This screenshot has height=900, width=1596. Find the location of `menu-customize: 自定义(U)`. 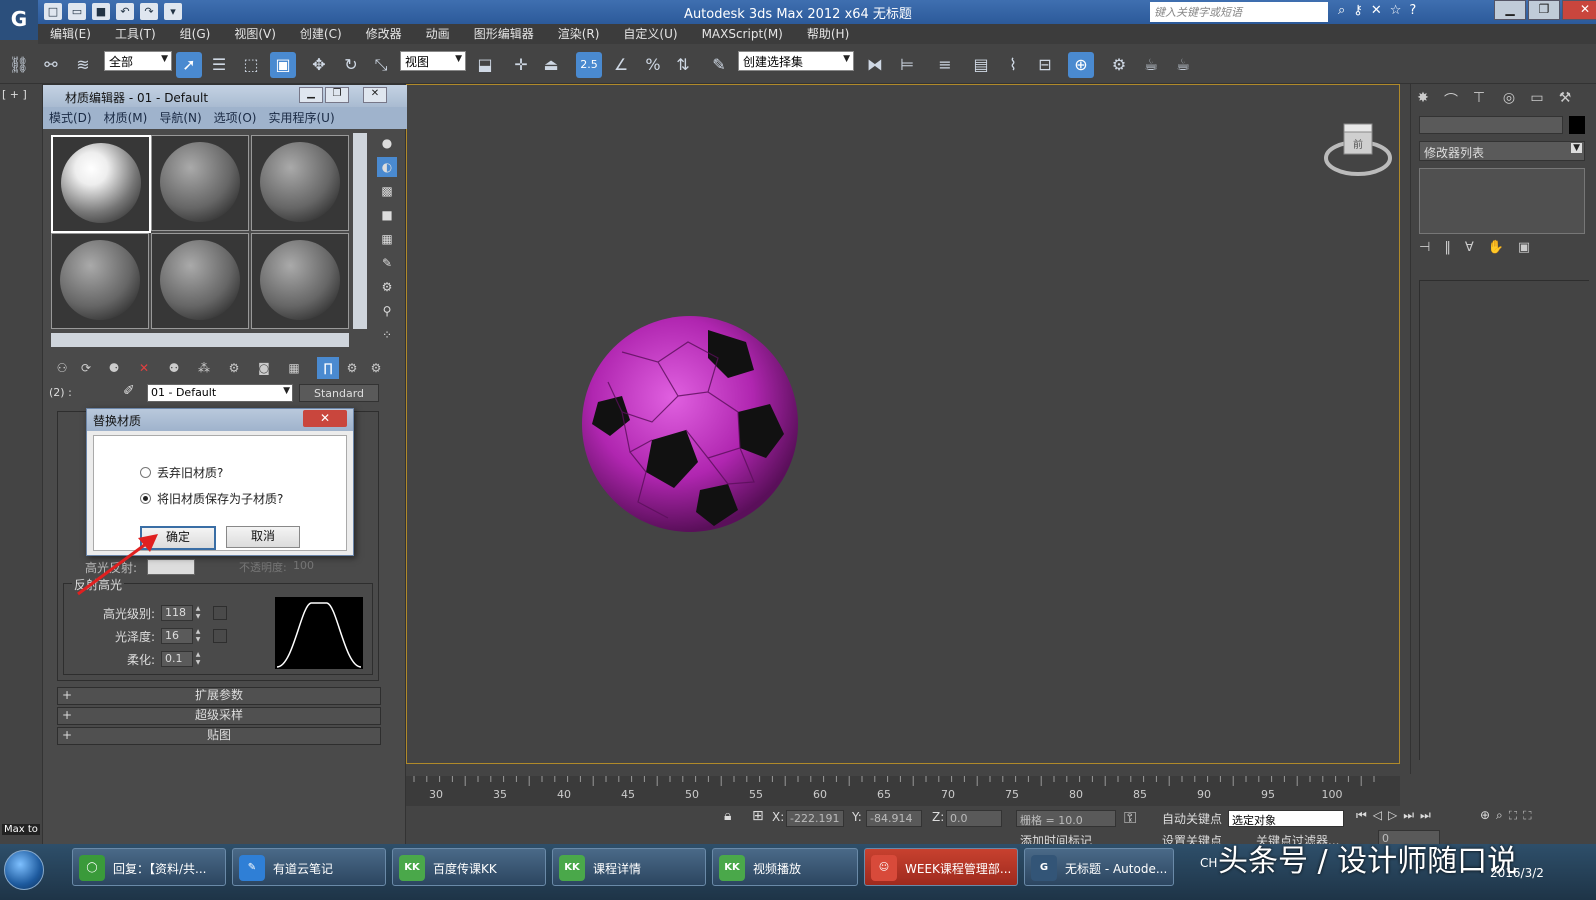

menu-customize: 自定义(U) is located at coordinates (650, 34).